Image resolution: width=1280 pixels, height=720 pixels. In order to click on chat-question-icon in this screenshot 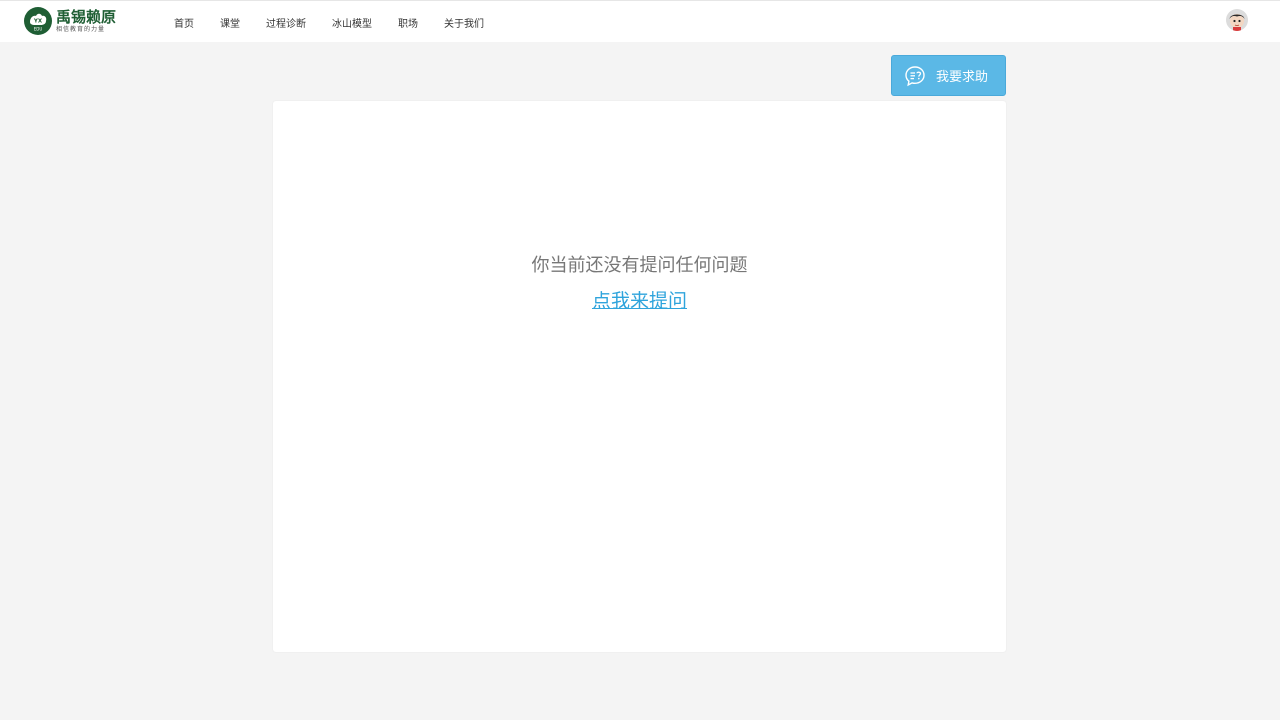, I will do `click(915, 76)`.